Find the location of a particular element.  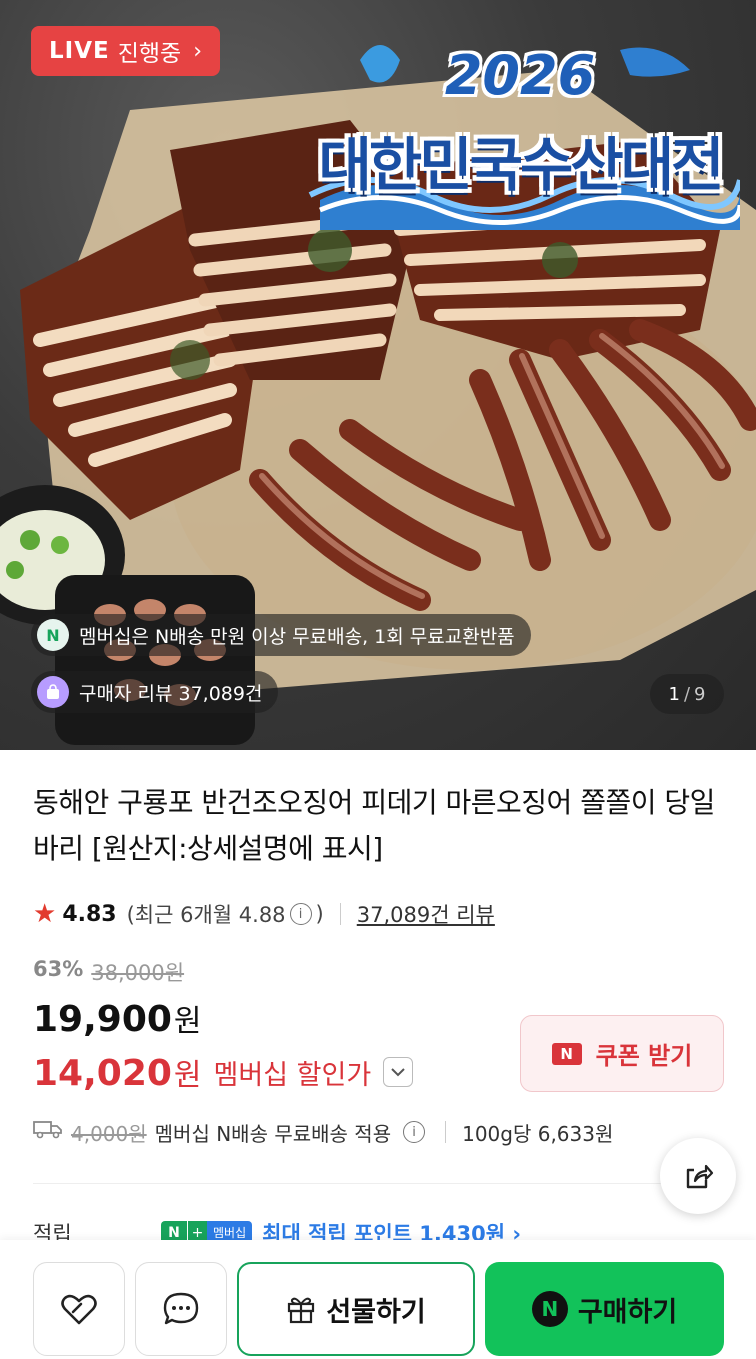

rating-score: 4.83 is located at coordinates (89, 914).